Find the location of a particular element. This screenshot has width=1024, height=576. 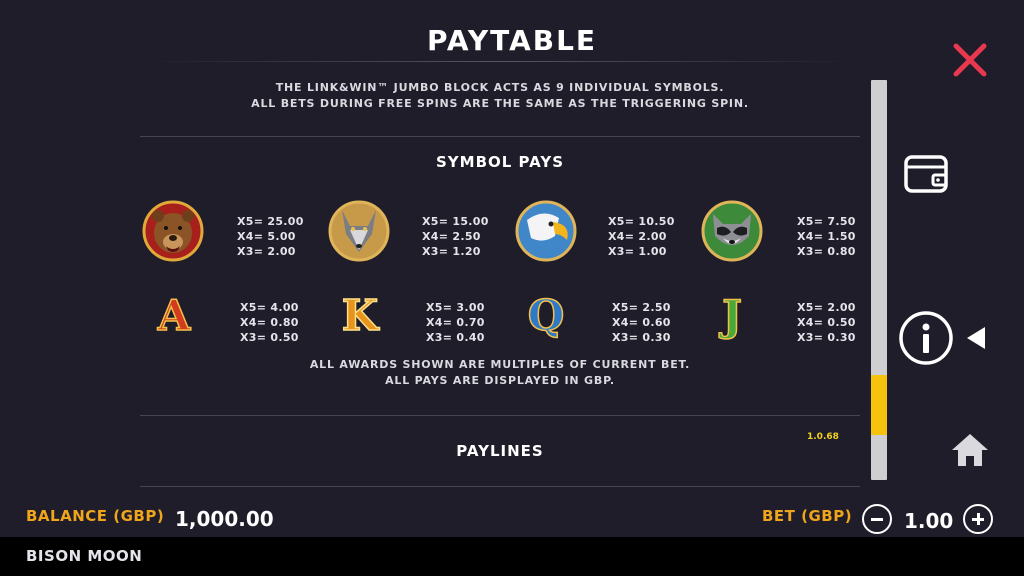

version-label: 1.0.68 is located at coordinates (823, 437).